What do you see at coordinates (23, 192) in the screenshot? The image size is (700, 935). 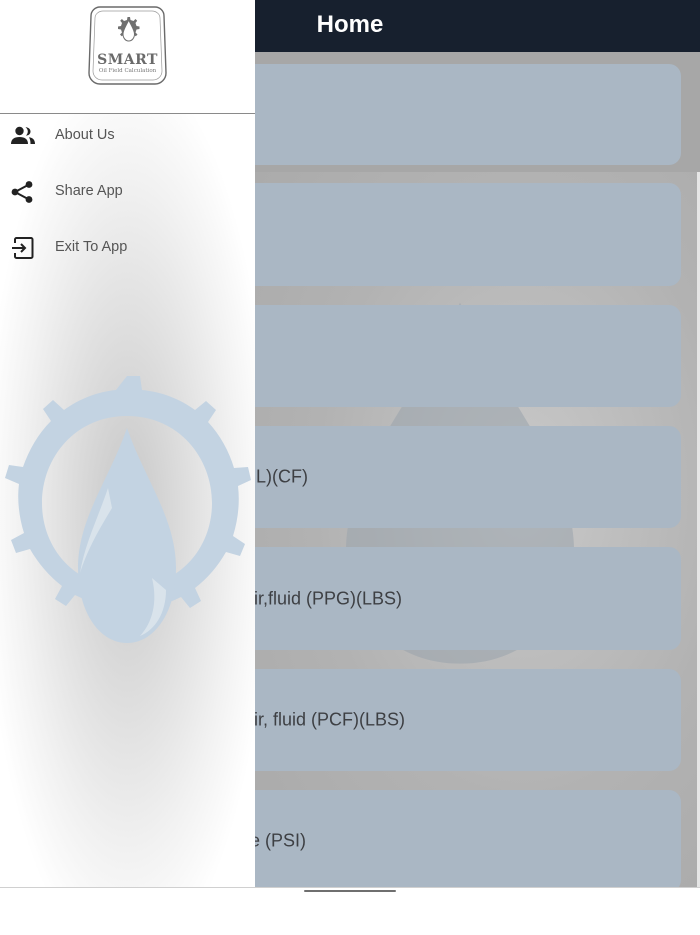 I see `share-icon` at bounding box center [23, 192].